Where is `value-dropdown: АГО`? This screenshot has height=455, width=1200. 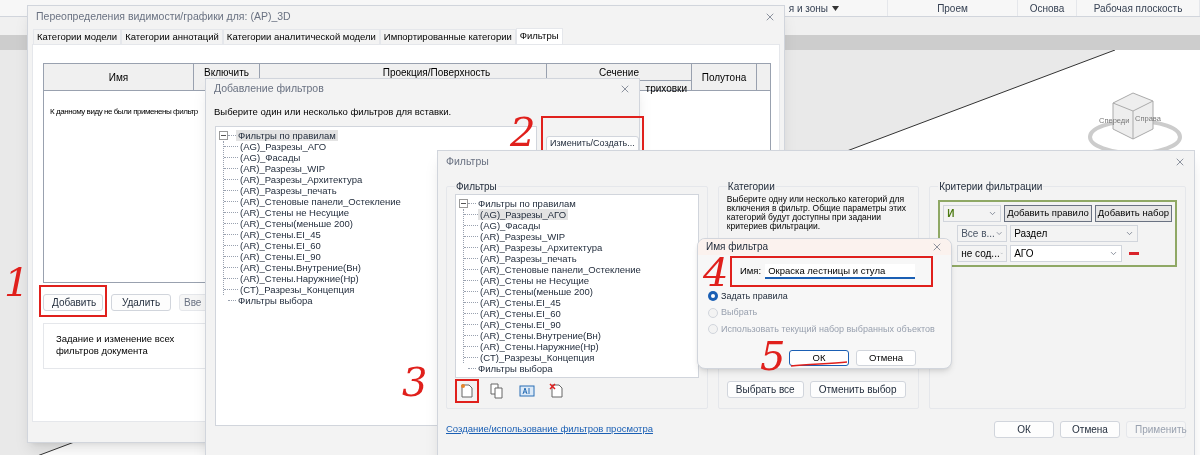
value-dropdown: АГО is located at coordinates (1066, 253).